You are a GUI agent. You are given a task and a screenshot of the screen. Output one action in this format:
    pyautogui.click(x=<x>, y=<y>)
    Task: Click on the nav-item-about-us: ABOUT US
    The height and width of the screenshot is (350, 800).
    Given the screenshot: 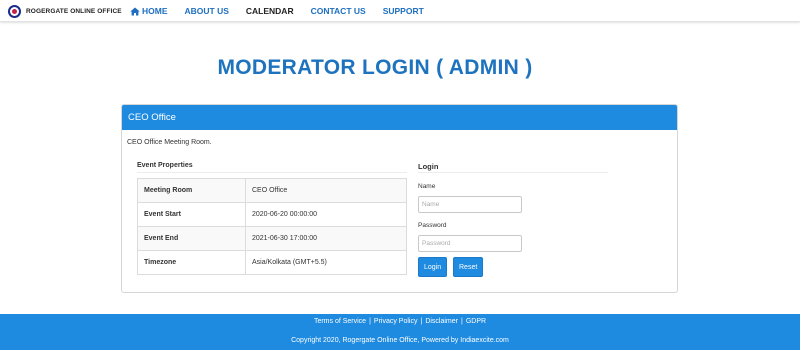 What is the action you would take?
    pyautogui.click(x=207, y=11)
    